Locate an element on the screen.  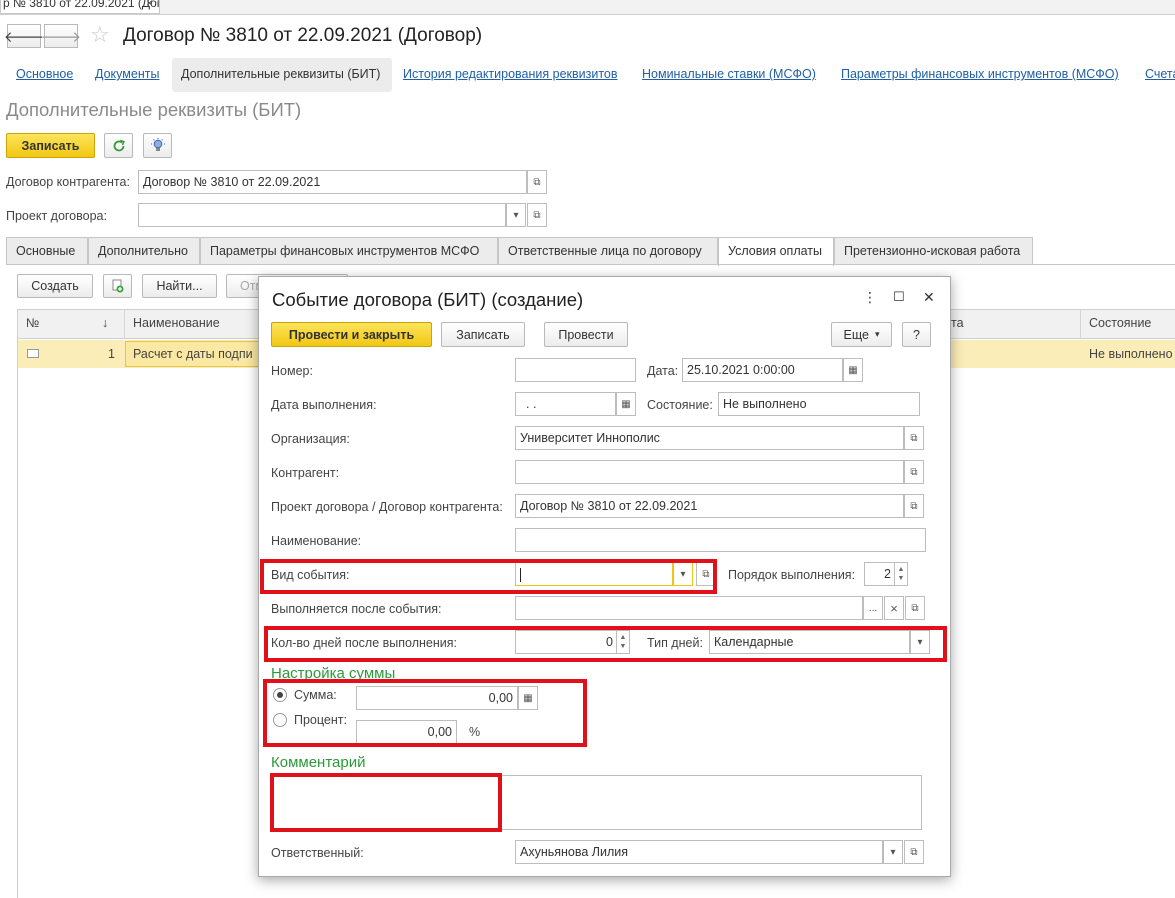
counterparty-label: Контрагент: is located at coordinates (305, 473).